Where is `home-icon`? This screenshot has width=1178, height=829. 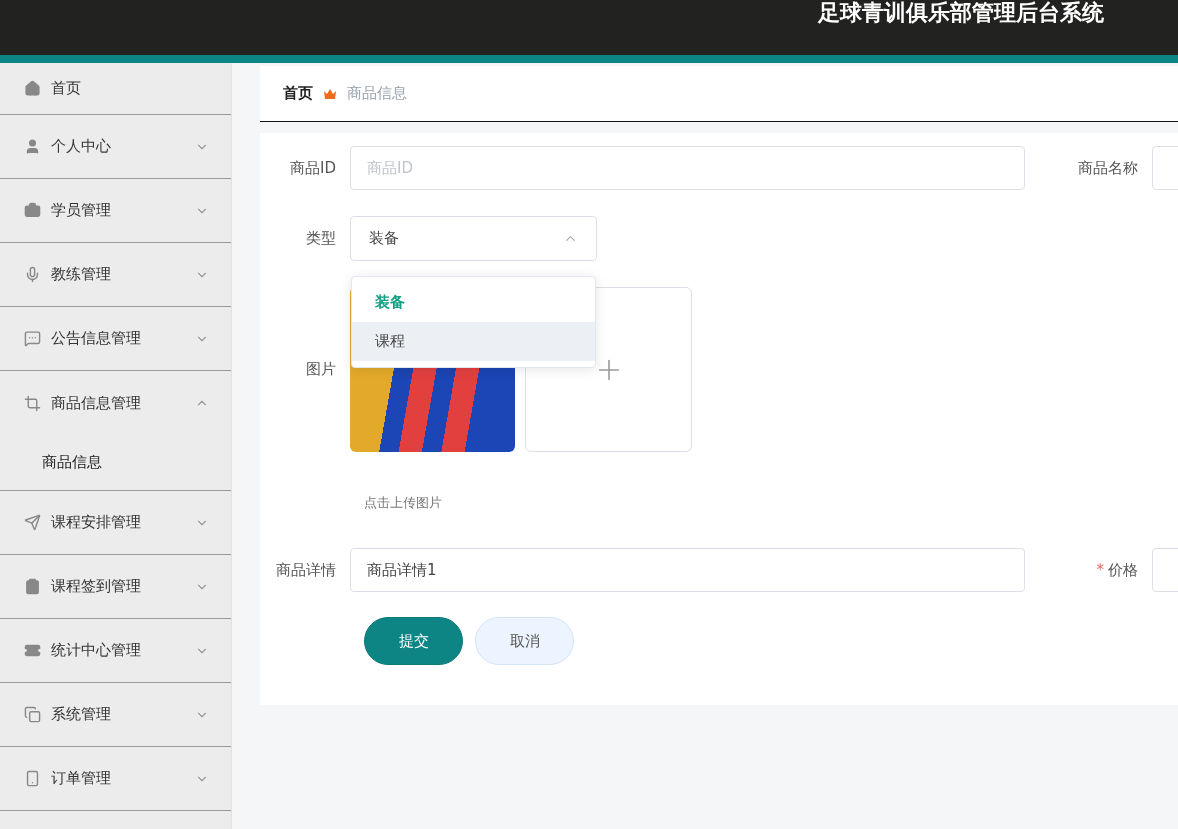 home-icon is located at coordinates (32, 88).